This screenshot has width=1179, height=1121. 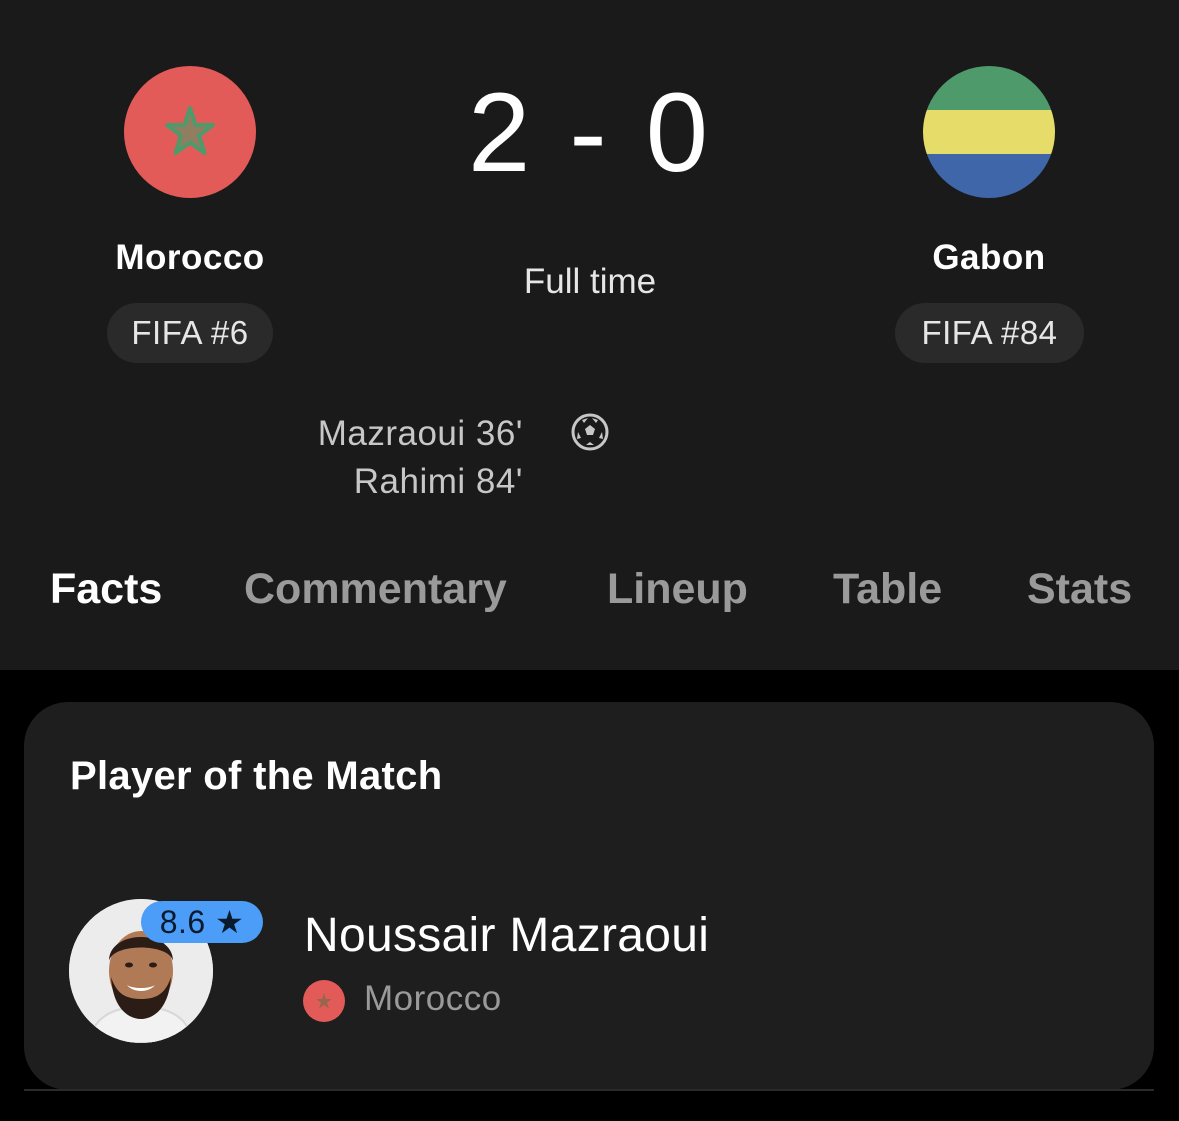 I want to click on home-goal-scorers: Mazraoui 36' Rahimi 84', so click(x=420, y=458).